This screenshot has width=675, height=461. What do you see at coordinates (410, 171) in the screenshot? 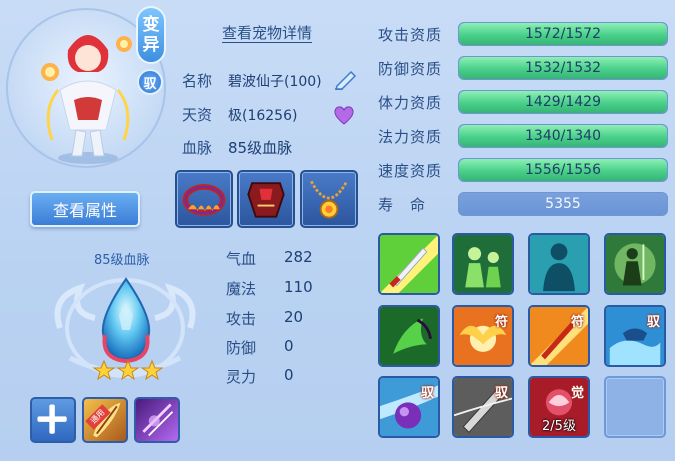
I see `quality-label-speed: 速度资质` at bounding box center [410, 171].